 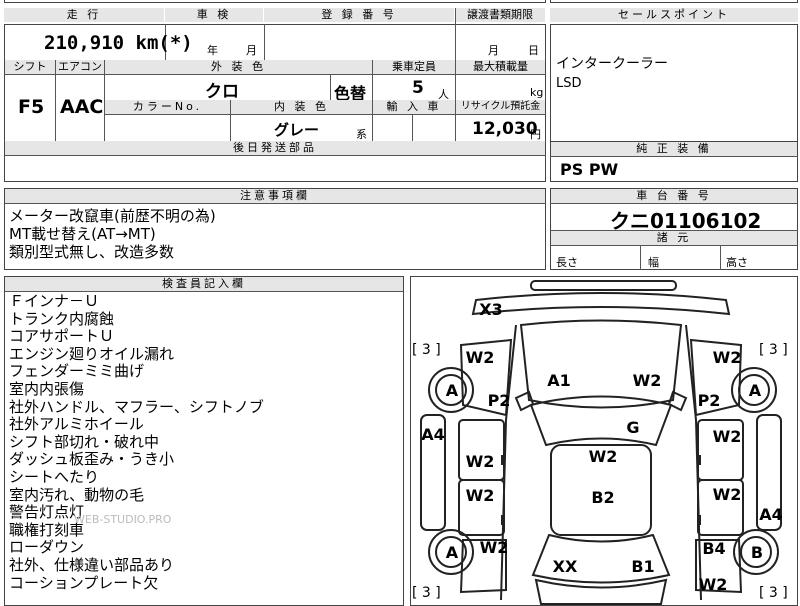 What do you see at coordinates (31, 107) in the screenshot?
I see `shift-value: F5` at bounding box center [31, 107].